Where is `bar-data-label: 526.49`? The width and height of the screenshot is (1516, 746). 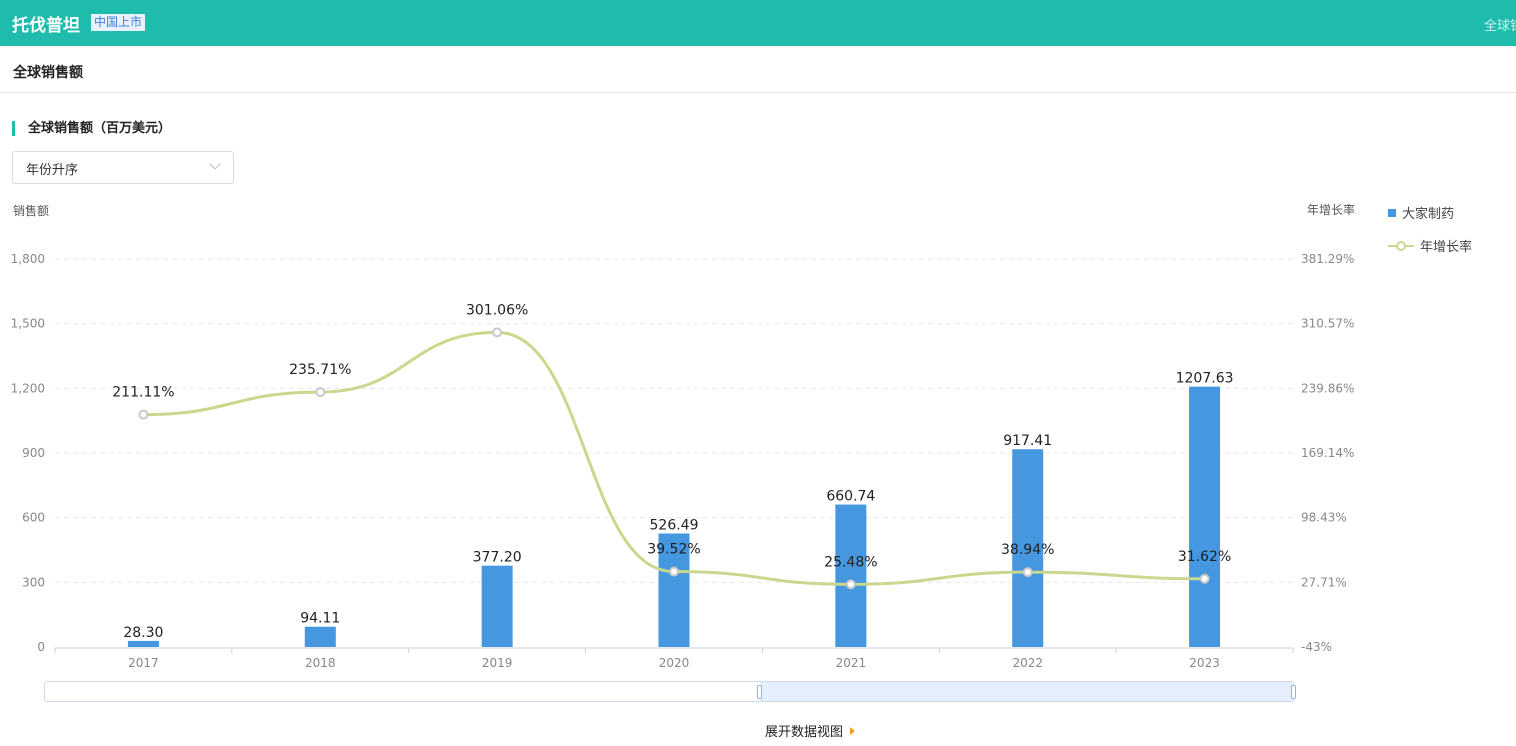
bar-data-label: 526.49 is located at coordinates (674, 526).